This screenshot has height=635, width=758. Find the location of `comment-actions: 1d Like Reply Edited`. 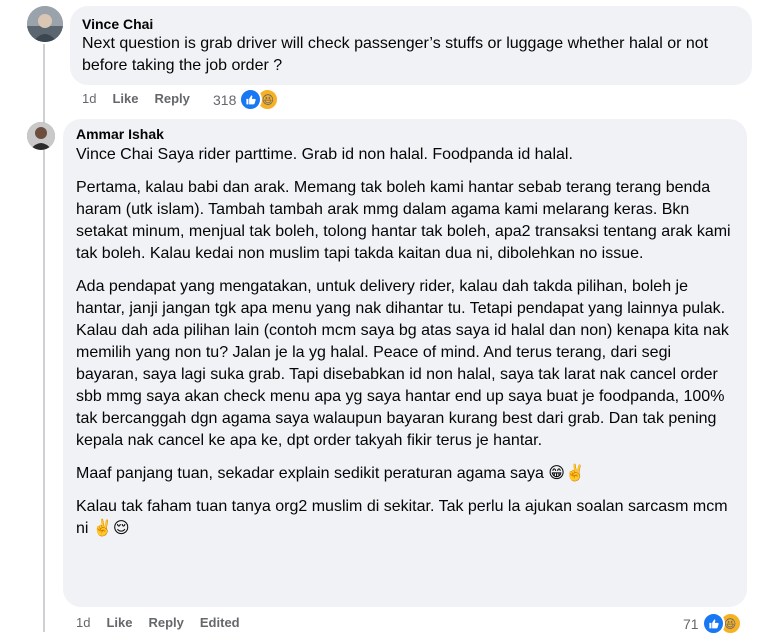

comment-actions: 1d Like Reply Edited is located at coordinates (166, 622).